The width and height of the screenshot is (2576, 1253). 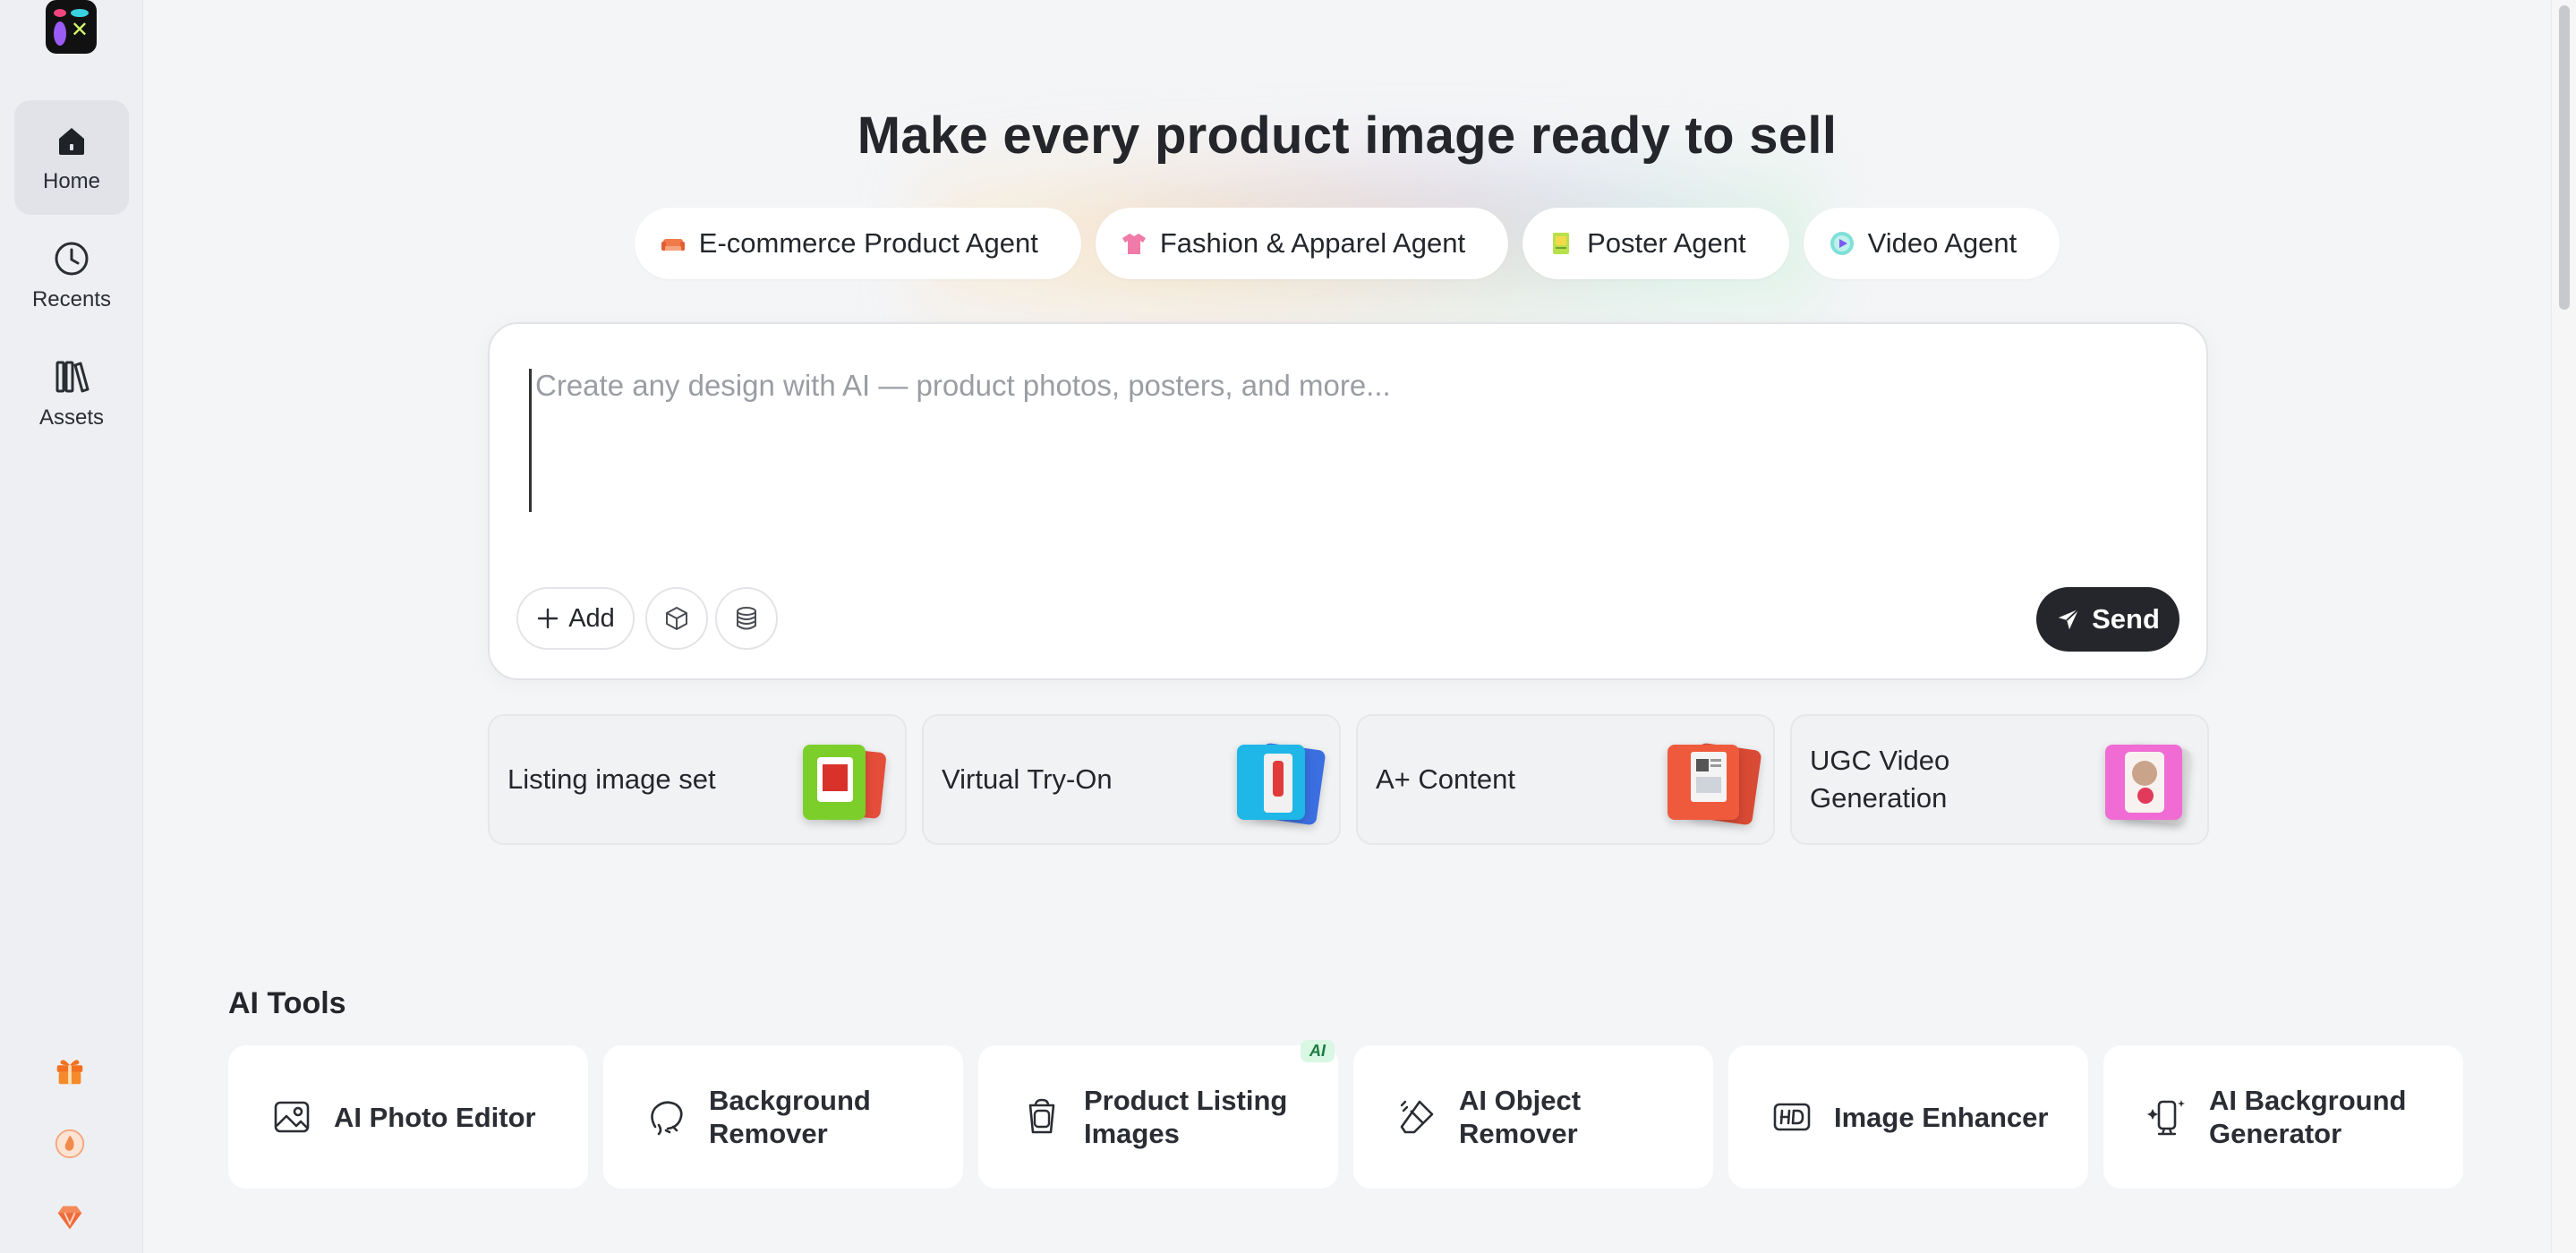 I want to click on sidebar-item-label: Assets, so click(x=71, y=417).